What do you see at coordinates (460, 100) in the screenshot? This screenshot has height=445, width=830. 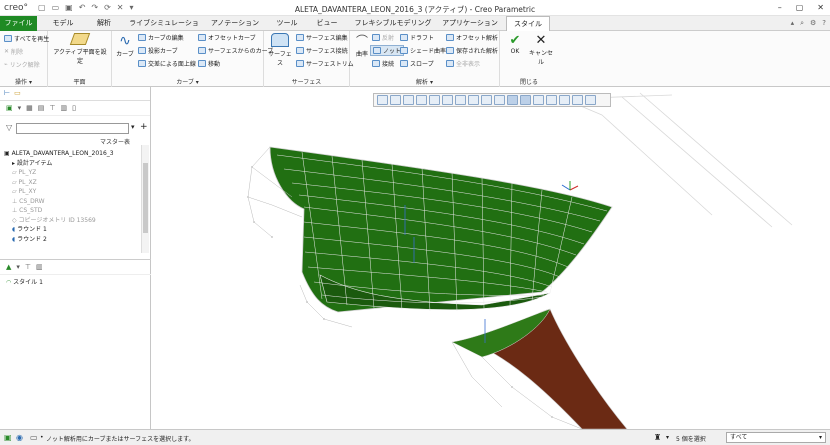 I see `saved-views-icon` at bounding box center [460, 100].